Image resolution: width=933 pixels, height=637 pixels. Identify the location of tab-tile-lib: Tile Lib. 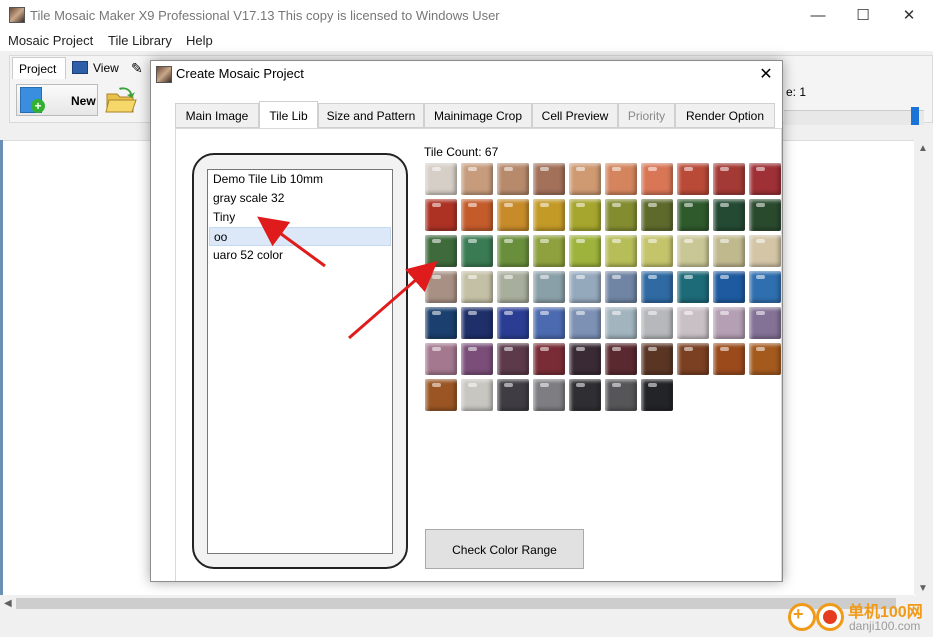
(288, 114).